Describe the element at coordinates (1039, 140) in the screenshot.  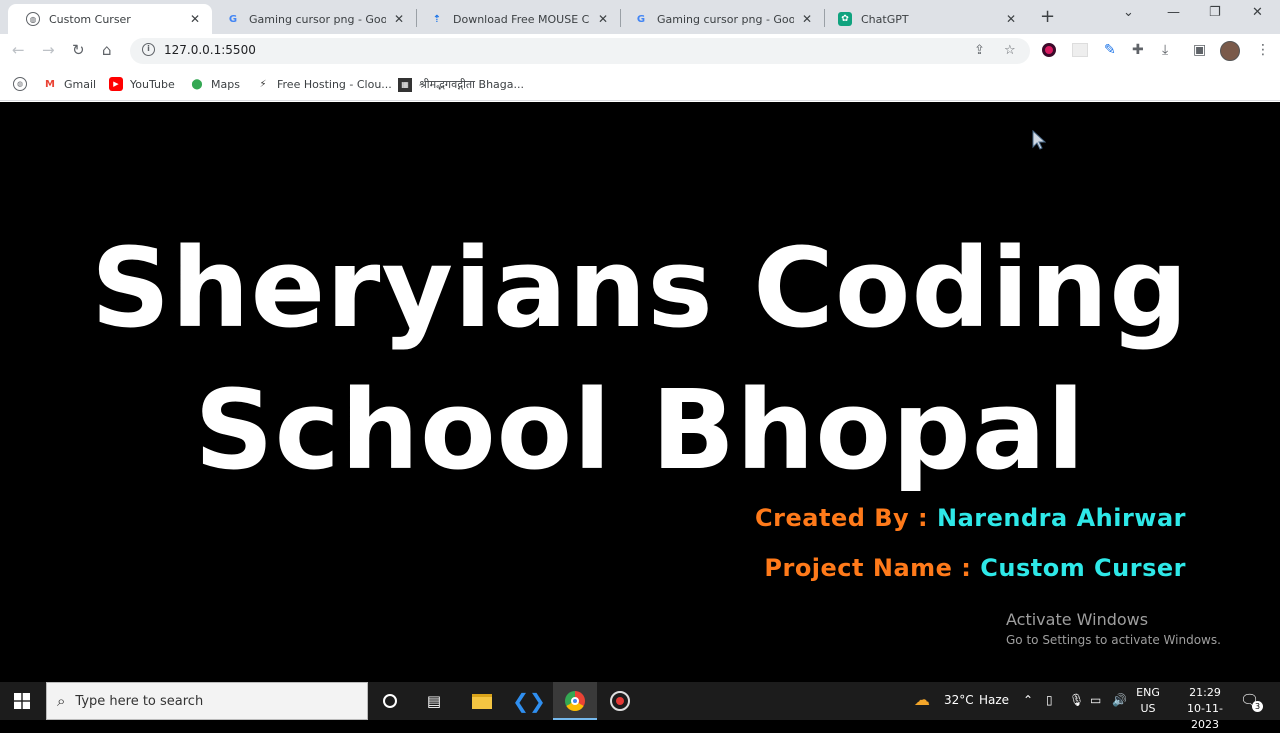
I see `custom-cursor-icon` at that location.